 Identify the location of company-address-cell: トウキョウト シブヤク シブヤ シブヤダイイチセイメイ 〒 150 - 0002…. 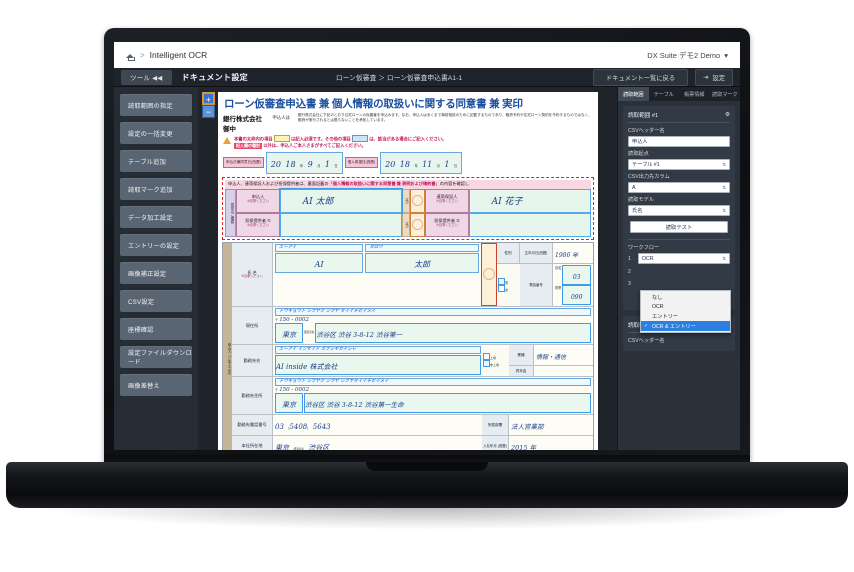
(433, 395).